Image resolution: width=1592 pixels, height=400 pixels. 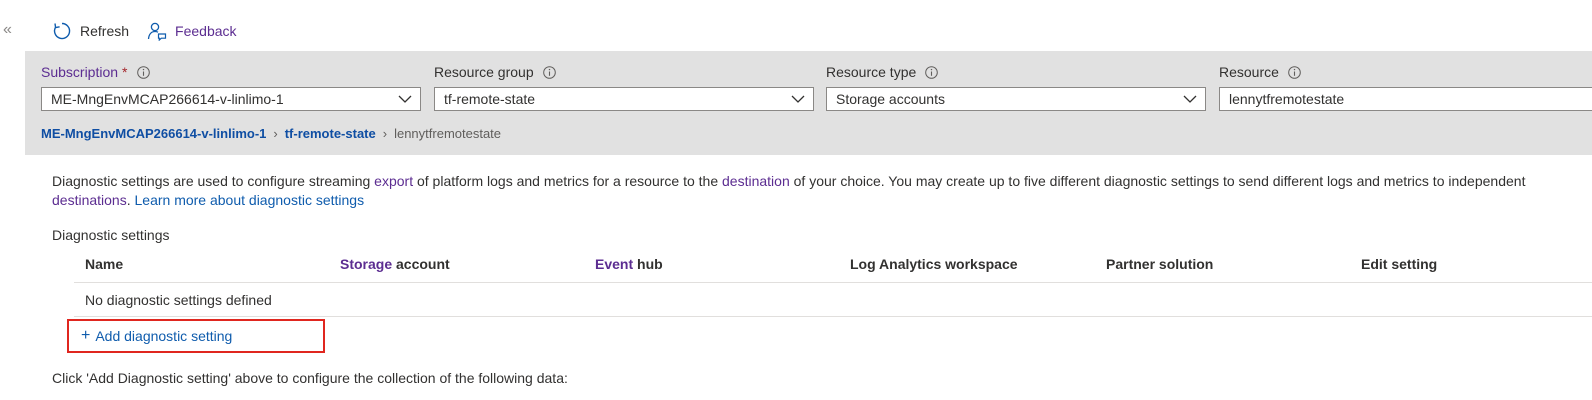 What do you see at coordinates (157, 31) in the screenshot?
I see `feedback-icon` at bounding box center [157, 31].